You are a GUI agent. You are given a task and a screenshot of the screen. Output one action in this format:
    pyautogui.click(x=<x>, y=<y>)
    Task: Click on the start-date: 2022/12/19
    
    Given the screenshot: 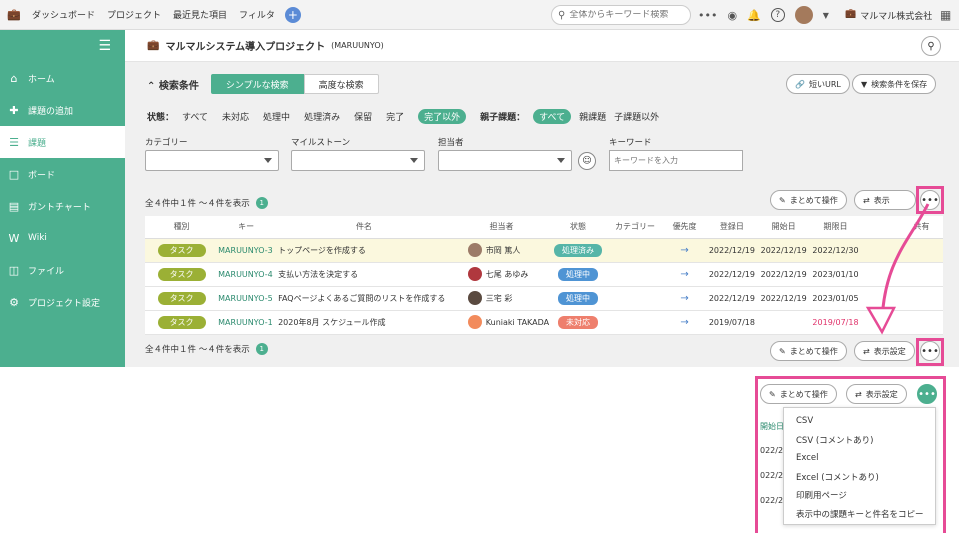 What is the action you would take?
    pyautogui.click(x=783, y=298)
    